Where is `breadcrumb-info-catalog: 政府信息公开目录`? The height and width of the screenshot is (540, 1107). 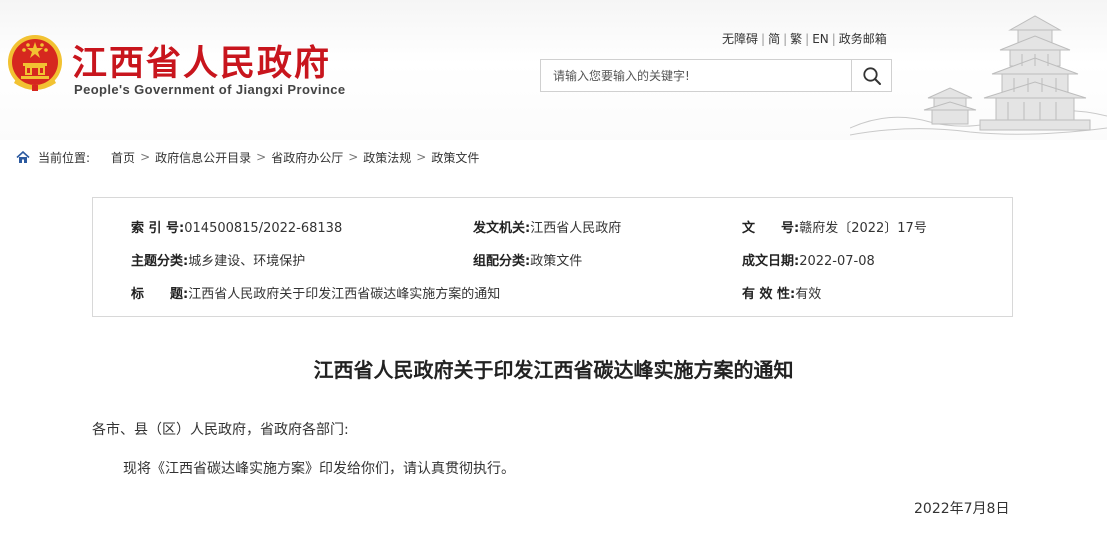 breadcrumb-info-catalog: 政府信息公开目录 is located at coordinates (203, 157).